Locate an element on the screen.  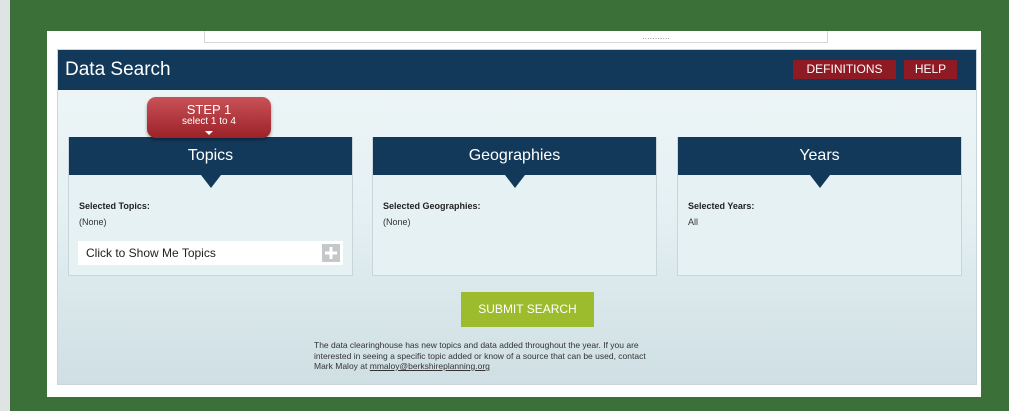
step-title: STEP 1 is located at coordinates (209, 109).